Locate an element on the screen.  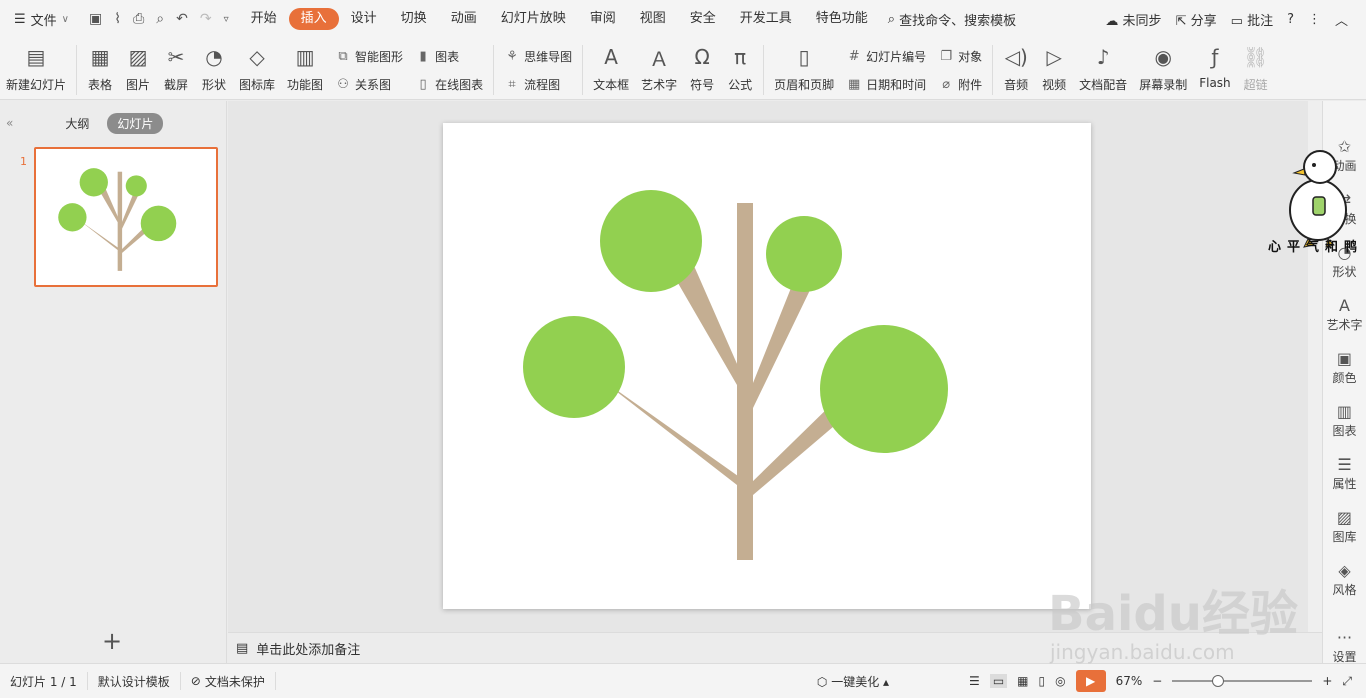
function-chart-button: ▥ 功能图 is located at coordinates (305, 70).